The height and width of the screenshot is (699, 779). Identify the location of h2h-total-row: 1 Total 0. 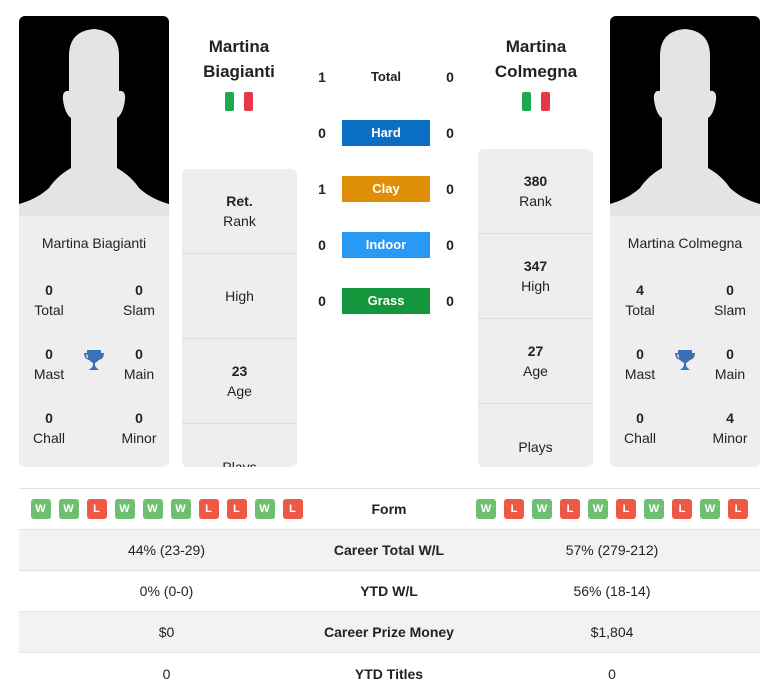
(387, 77).